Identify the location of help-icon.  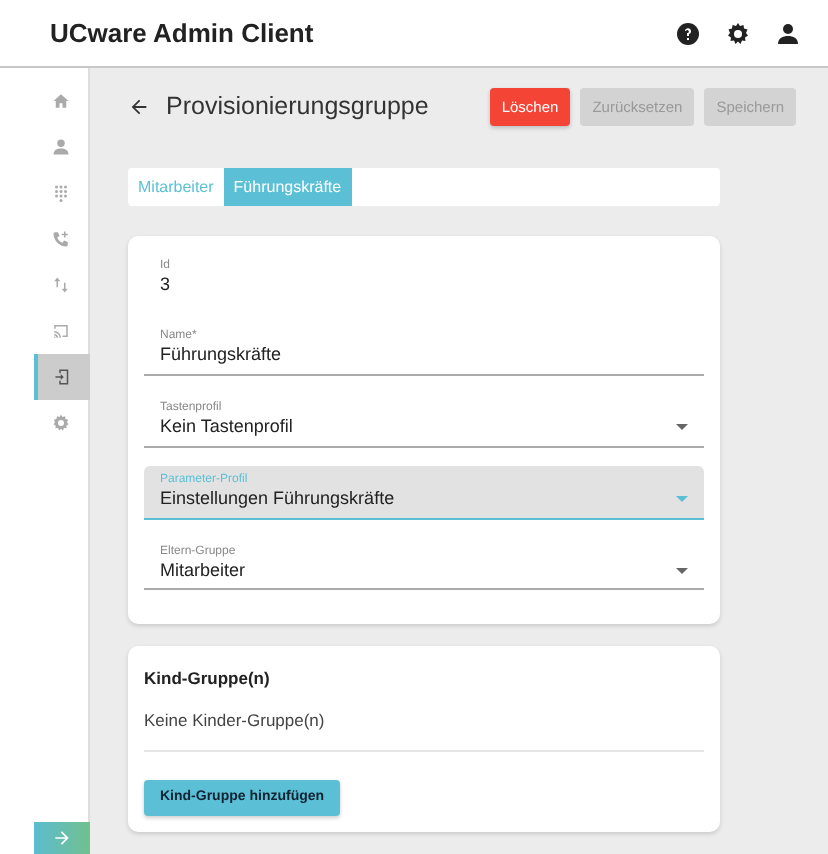
(688, 33).